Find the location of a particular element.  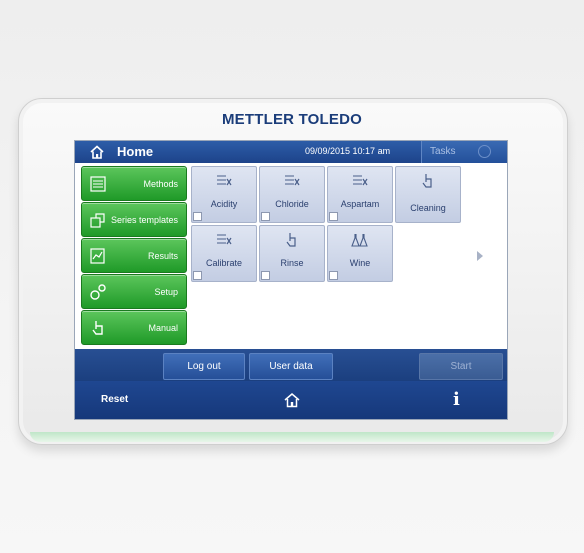

sidebar-item-label: Series templates is located at coordinates (144, 219).